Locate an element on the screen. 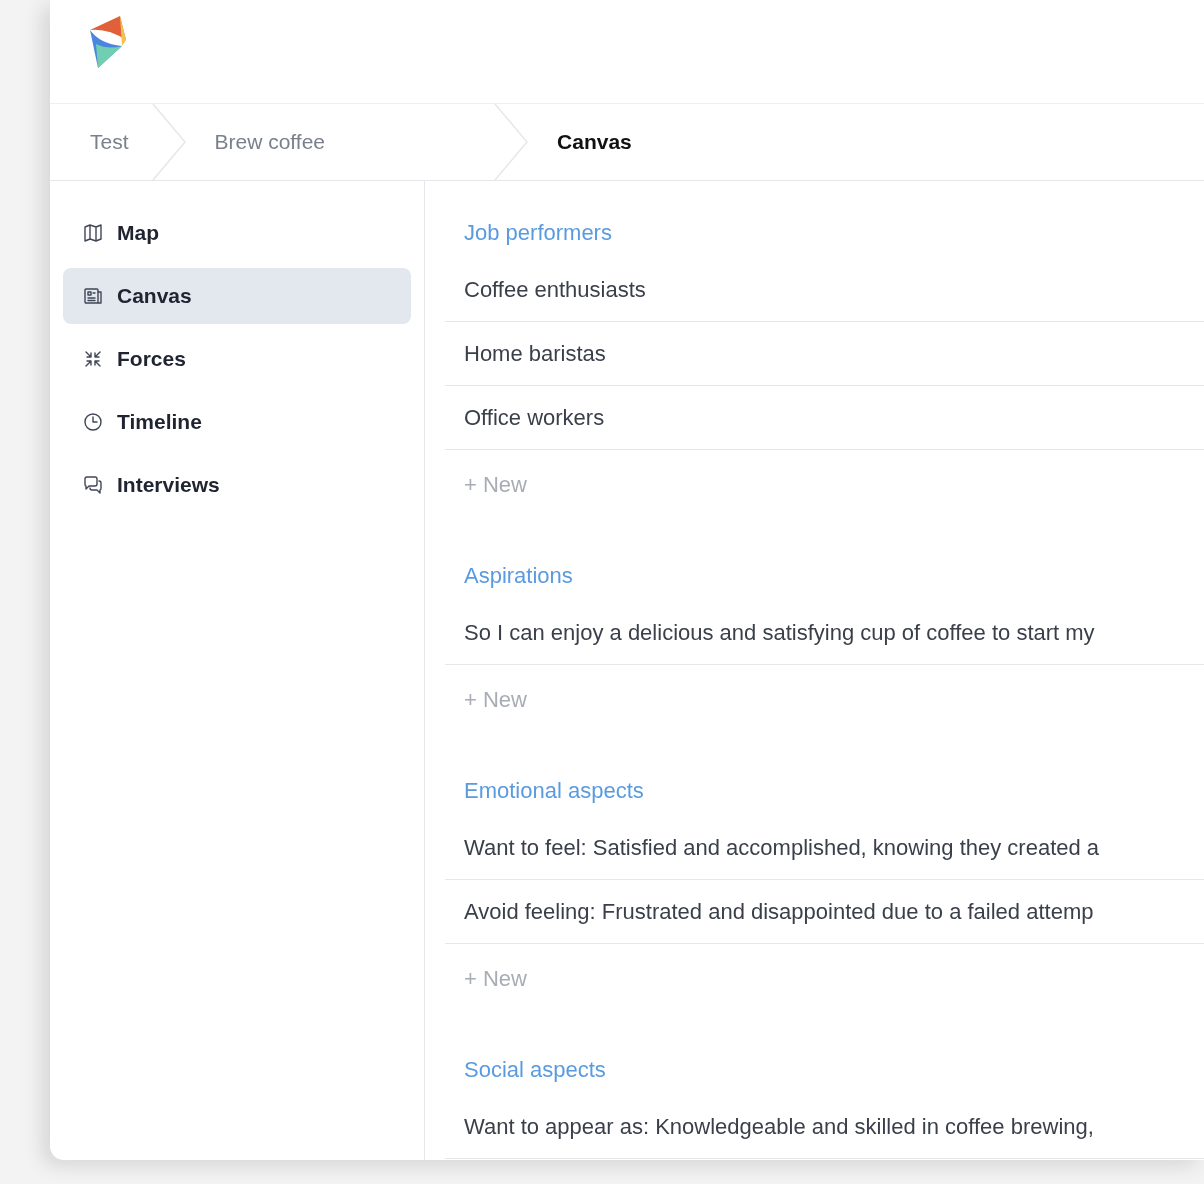 This screenshot has width=1204, height=1184. list-item: Home baristas is located at coordinates (824, 354).